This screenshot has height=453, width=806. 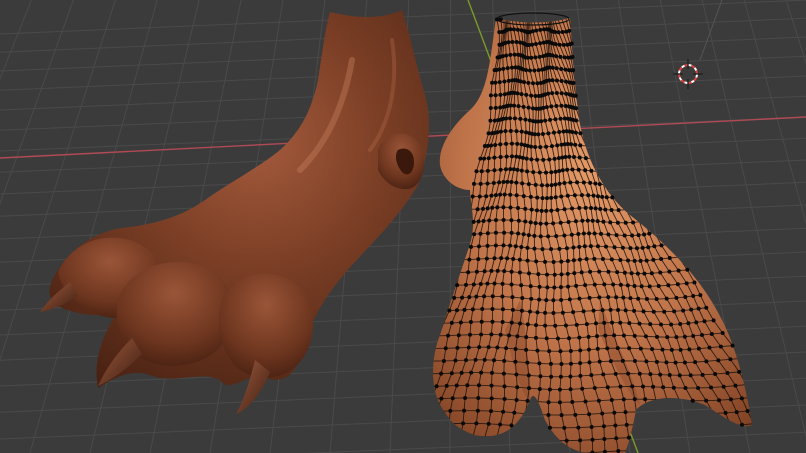 What do you see at coordinates (711, 30) in the screenshot?
I see `cursor-guide-line` at bounding box center [711, 30].